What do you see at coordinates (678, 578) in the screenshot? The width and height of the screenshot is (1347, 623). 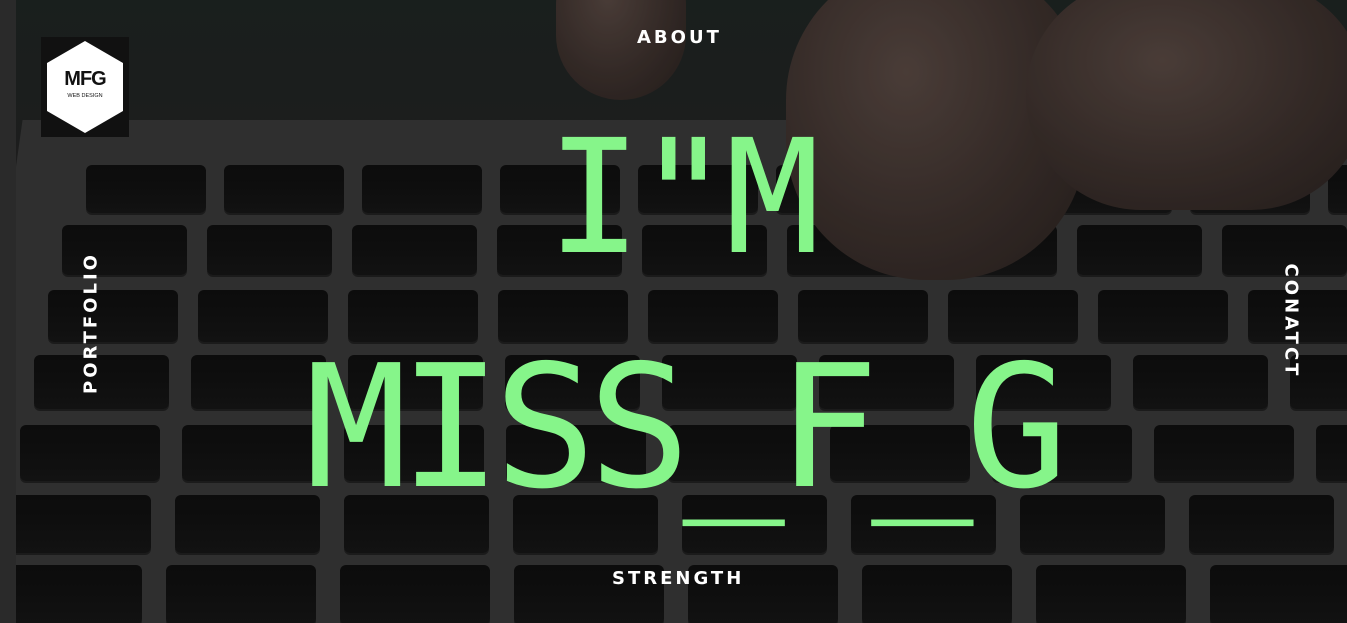 I see `nav-strength-link: STRENGTH` at bounding box center [678, 578].